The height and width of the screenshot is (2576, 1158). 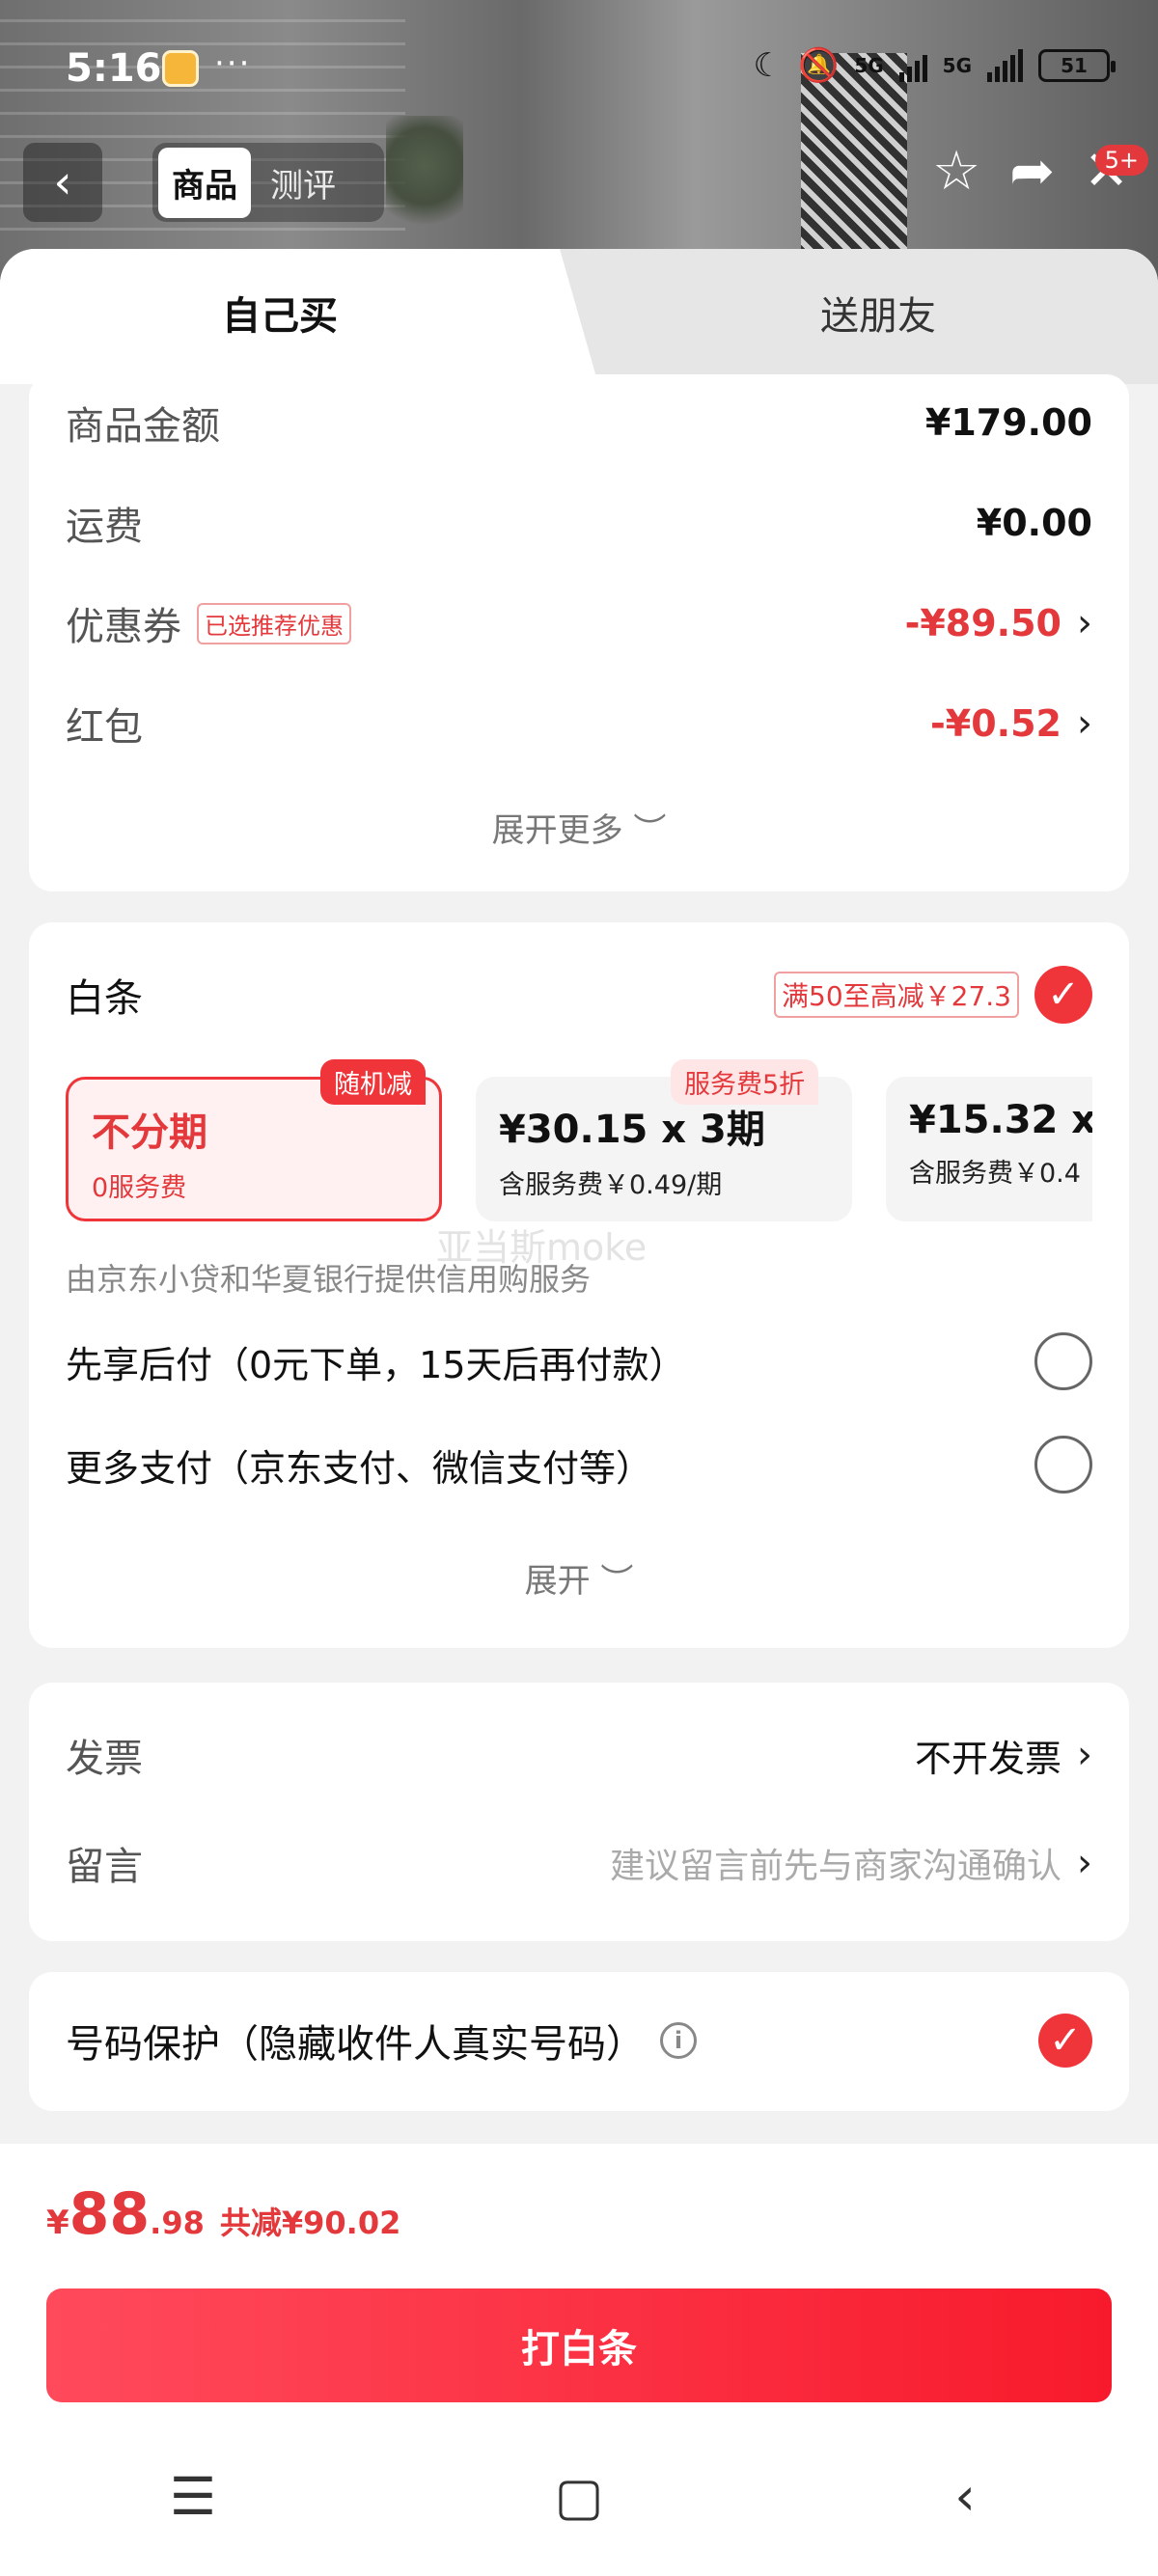 What do you see at coordinates (965, 2497) in the screenshot?
I see `back-icon: ‹` at bounding box center [965, 2497].